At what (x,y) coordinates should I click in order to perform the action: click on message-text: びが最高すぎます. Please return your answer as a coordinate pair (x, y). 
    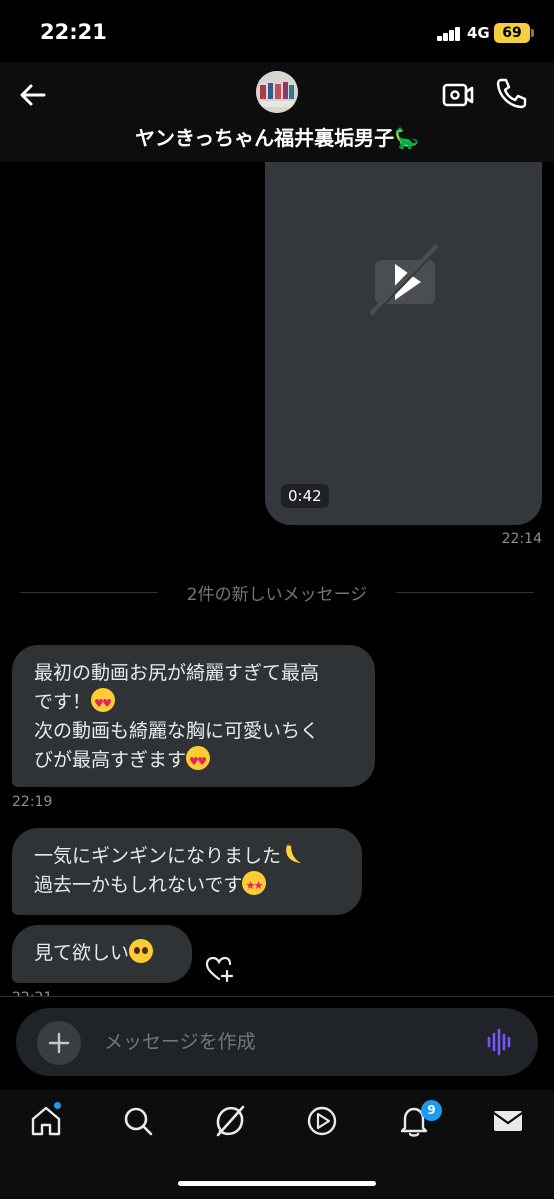
    Looking at the image, I should click on (110, 760).